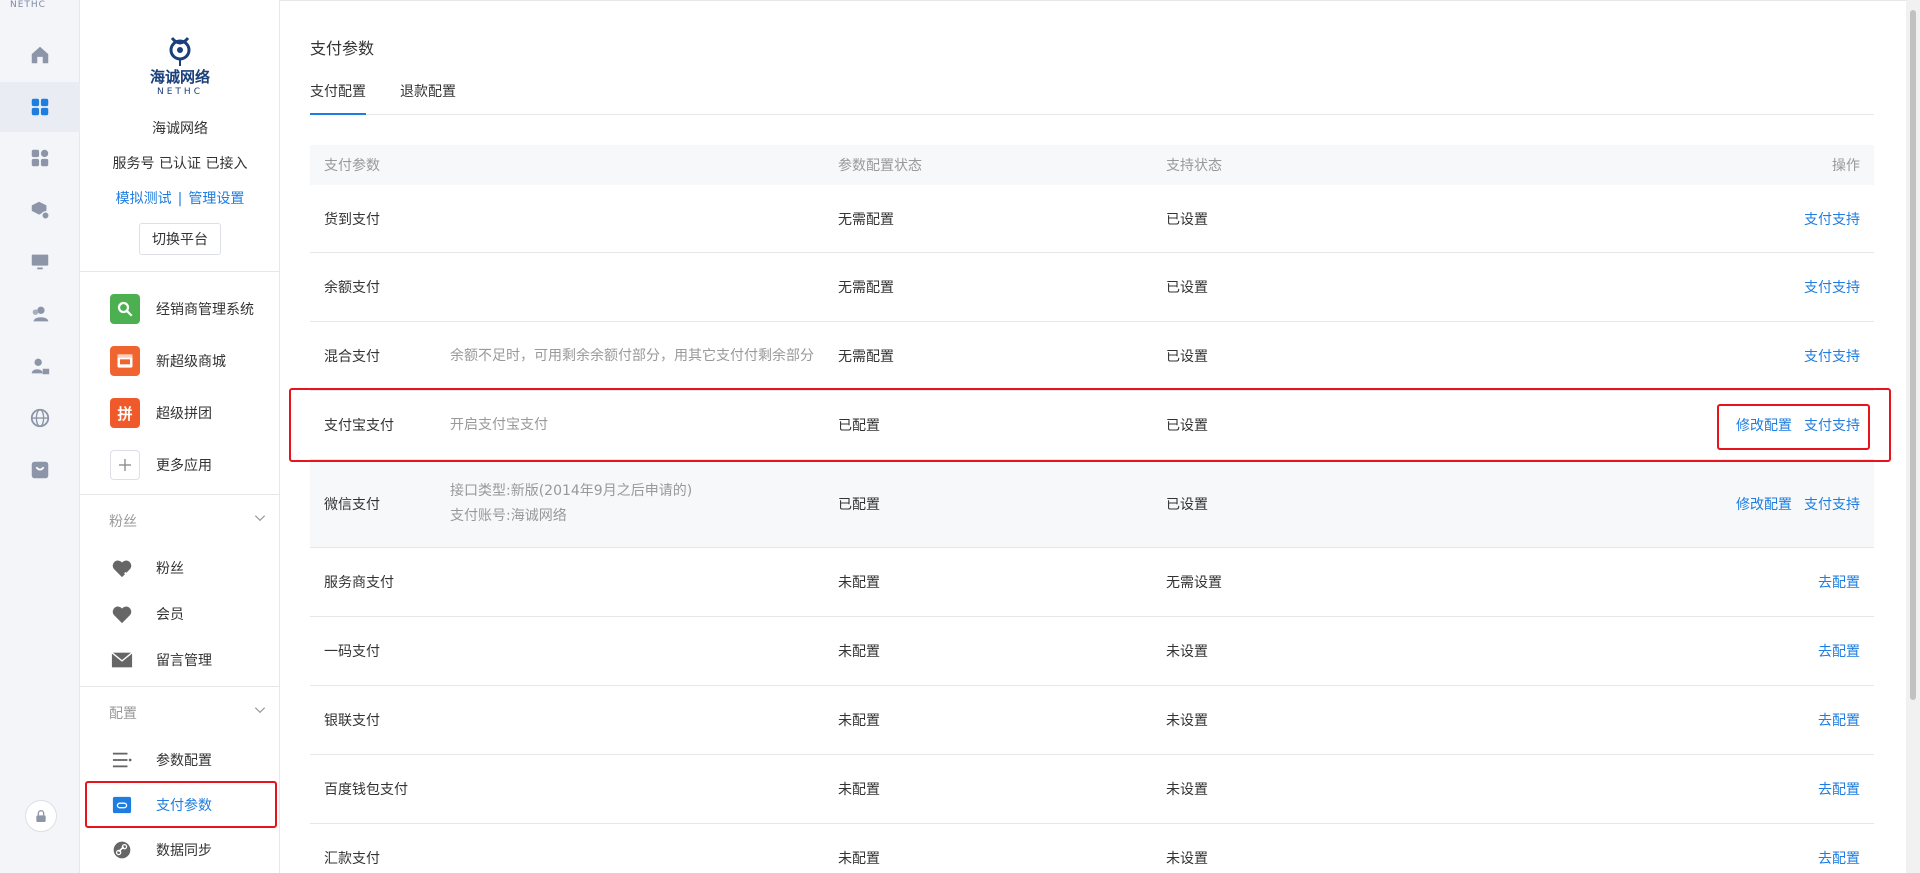 The height and width of the screenshot is (873, 1920). What do you see at coordinates (125, 361) in the screenshot?
I see `mall-icon` at bounding box center [125, 361].